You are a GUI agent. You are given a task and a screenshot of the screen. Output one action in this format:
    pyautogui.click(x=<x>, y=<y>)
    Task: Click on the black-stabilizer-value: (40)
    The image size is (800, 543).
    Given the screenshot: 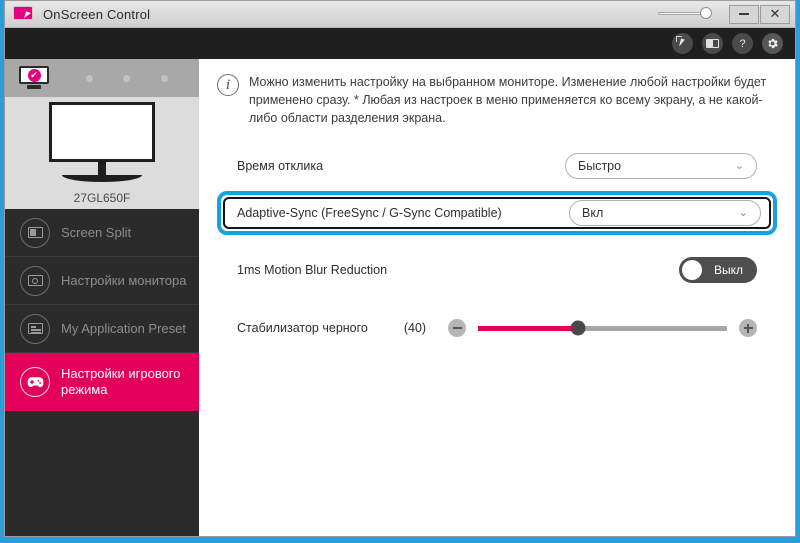 What is the action you would take?
    pyautogui.click(x=415, y=328)
    